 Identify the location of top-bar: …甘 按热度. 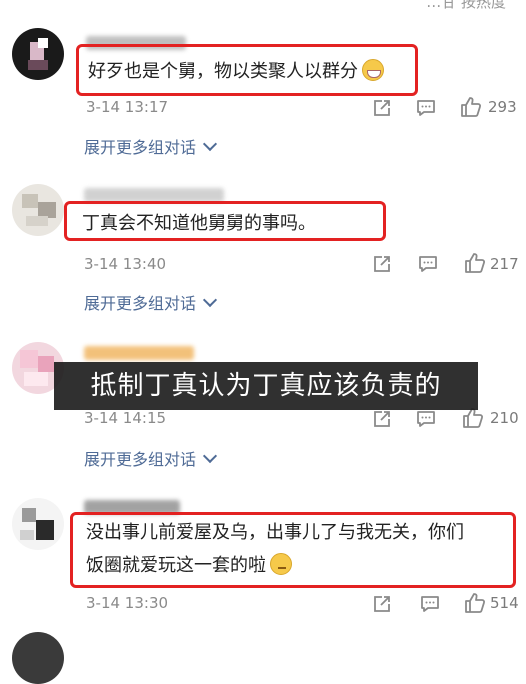
(263, 6).